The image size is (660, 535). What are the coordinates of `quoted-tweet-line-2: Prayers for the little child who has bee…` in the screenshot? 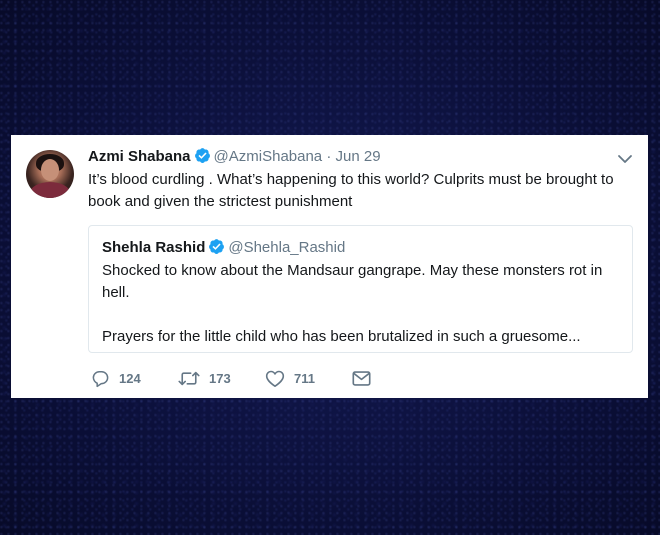 It's located at (341, 336).